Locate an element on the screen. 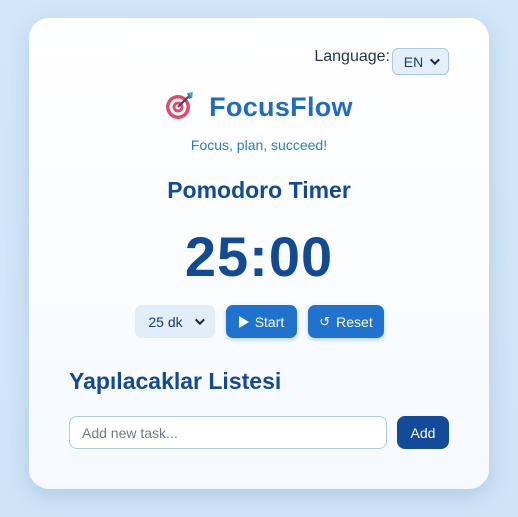 Image resolution: width=518 pixels, height=517 pixels. start-button: Start is located at coordinates (261, 321).